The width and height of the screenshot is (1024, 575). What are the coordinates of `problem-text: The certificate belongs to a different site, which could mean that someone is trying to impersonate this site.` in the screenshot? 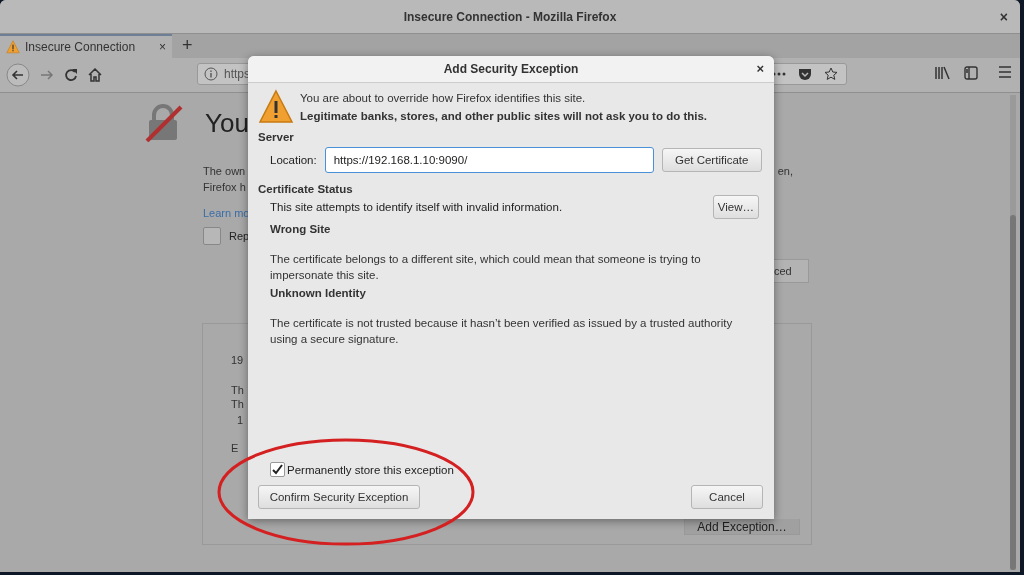 It's located at (486, 267).